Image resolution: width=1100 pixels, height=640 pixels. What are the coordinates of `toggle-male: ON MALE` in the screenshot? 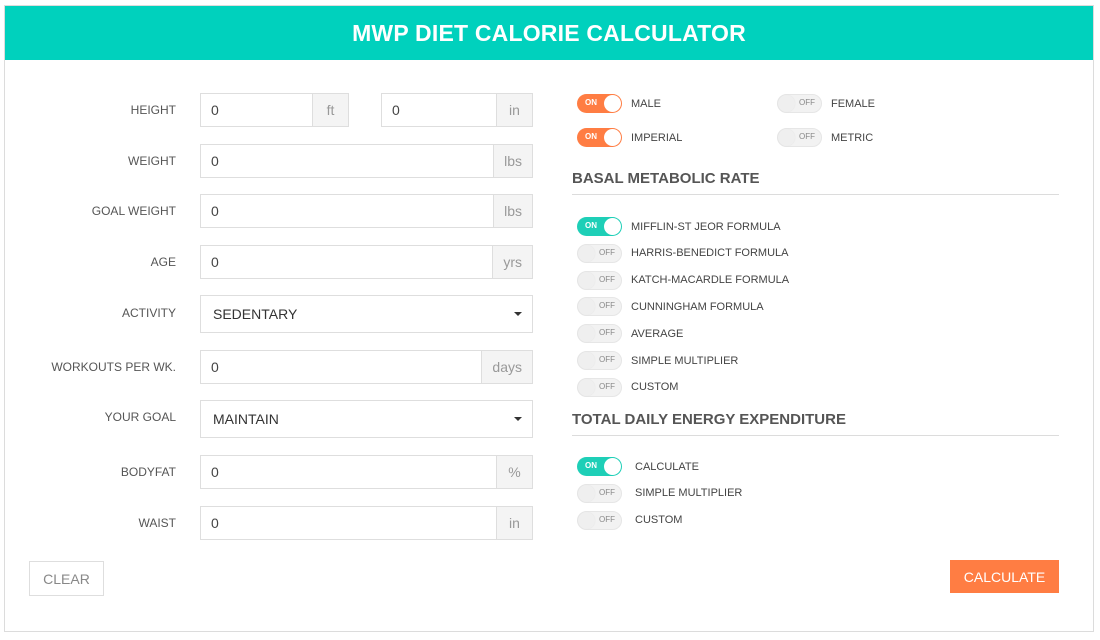 It's located at (619, 103).